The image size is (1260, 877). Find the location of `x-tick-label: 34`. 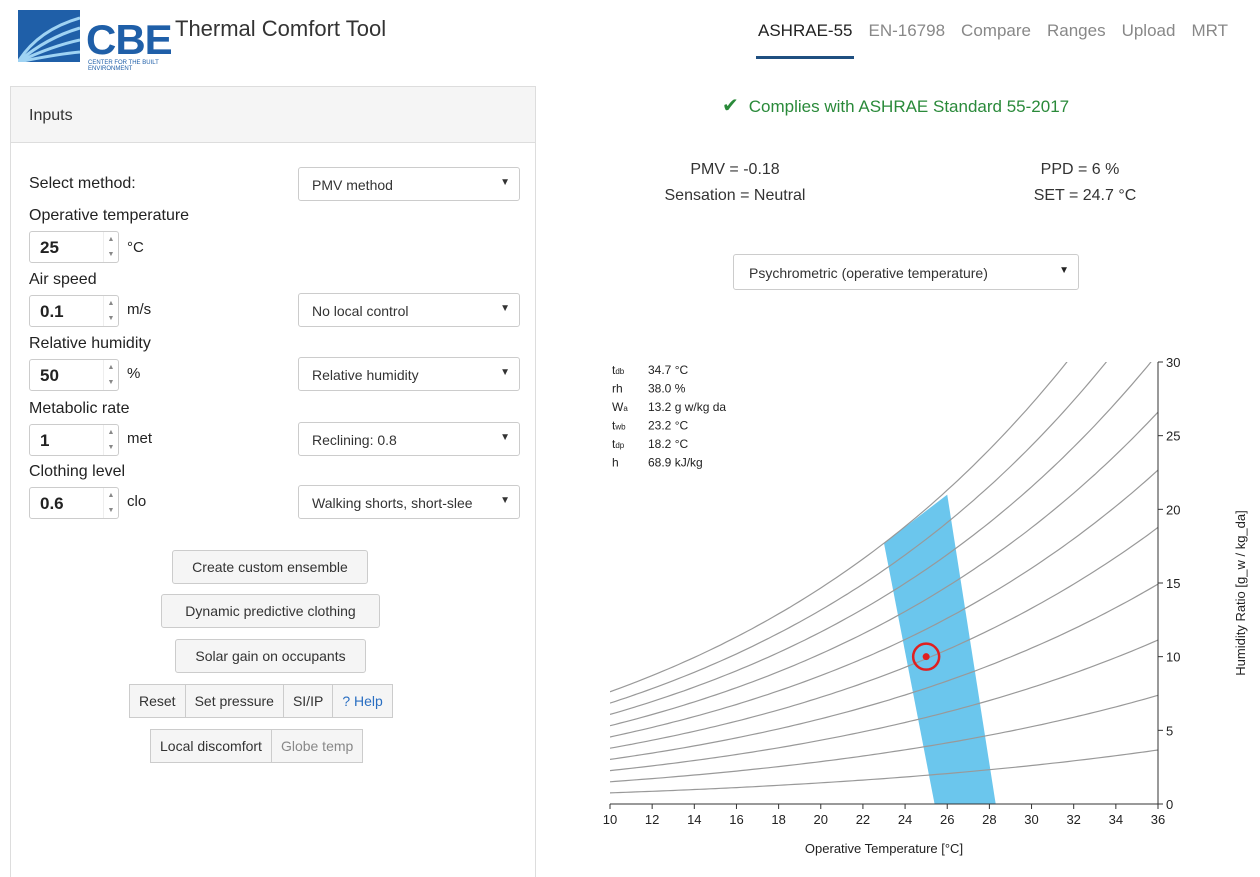

x-tick-label: 34 is located at coordinates (1116, 819).